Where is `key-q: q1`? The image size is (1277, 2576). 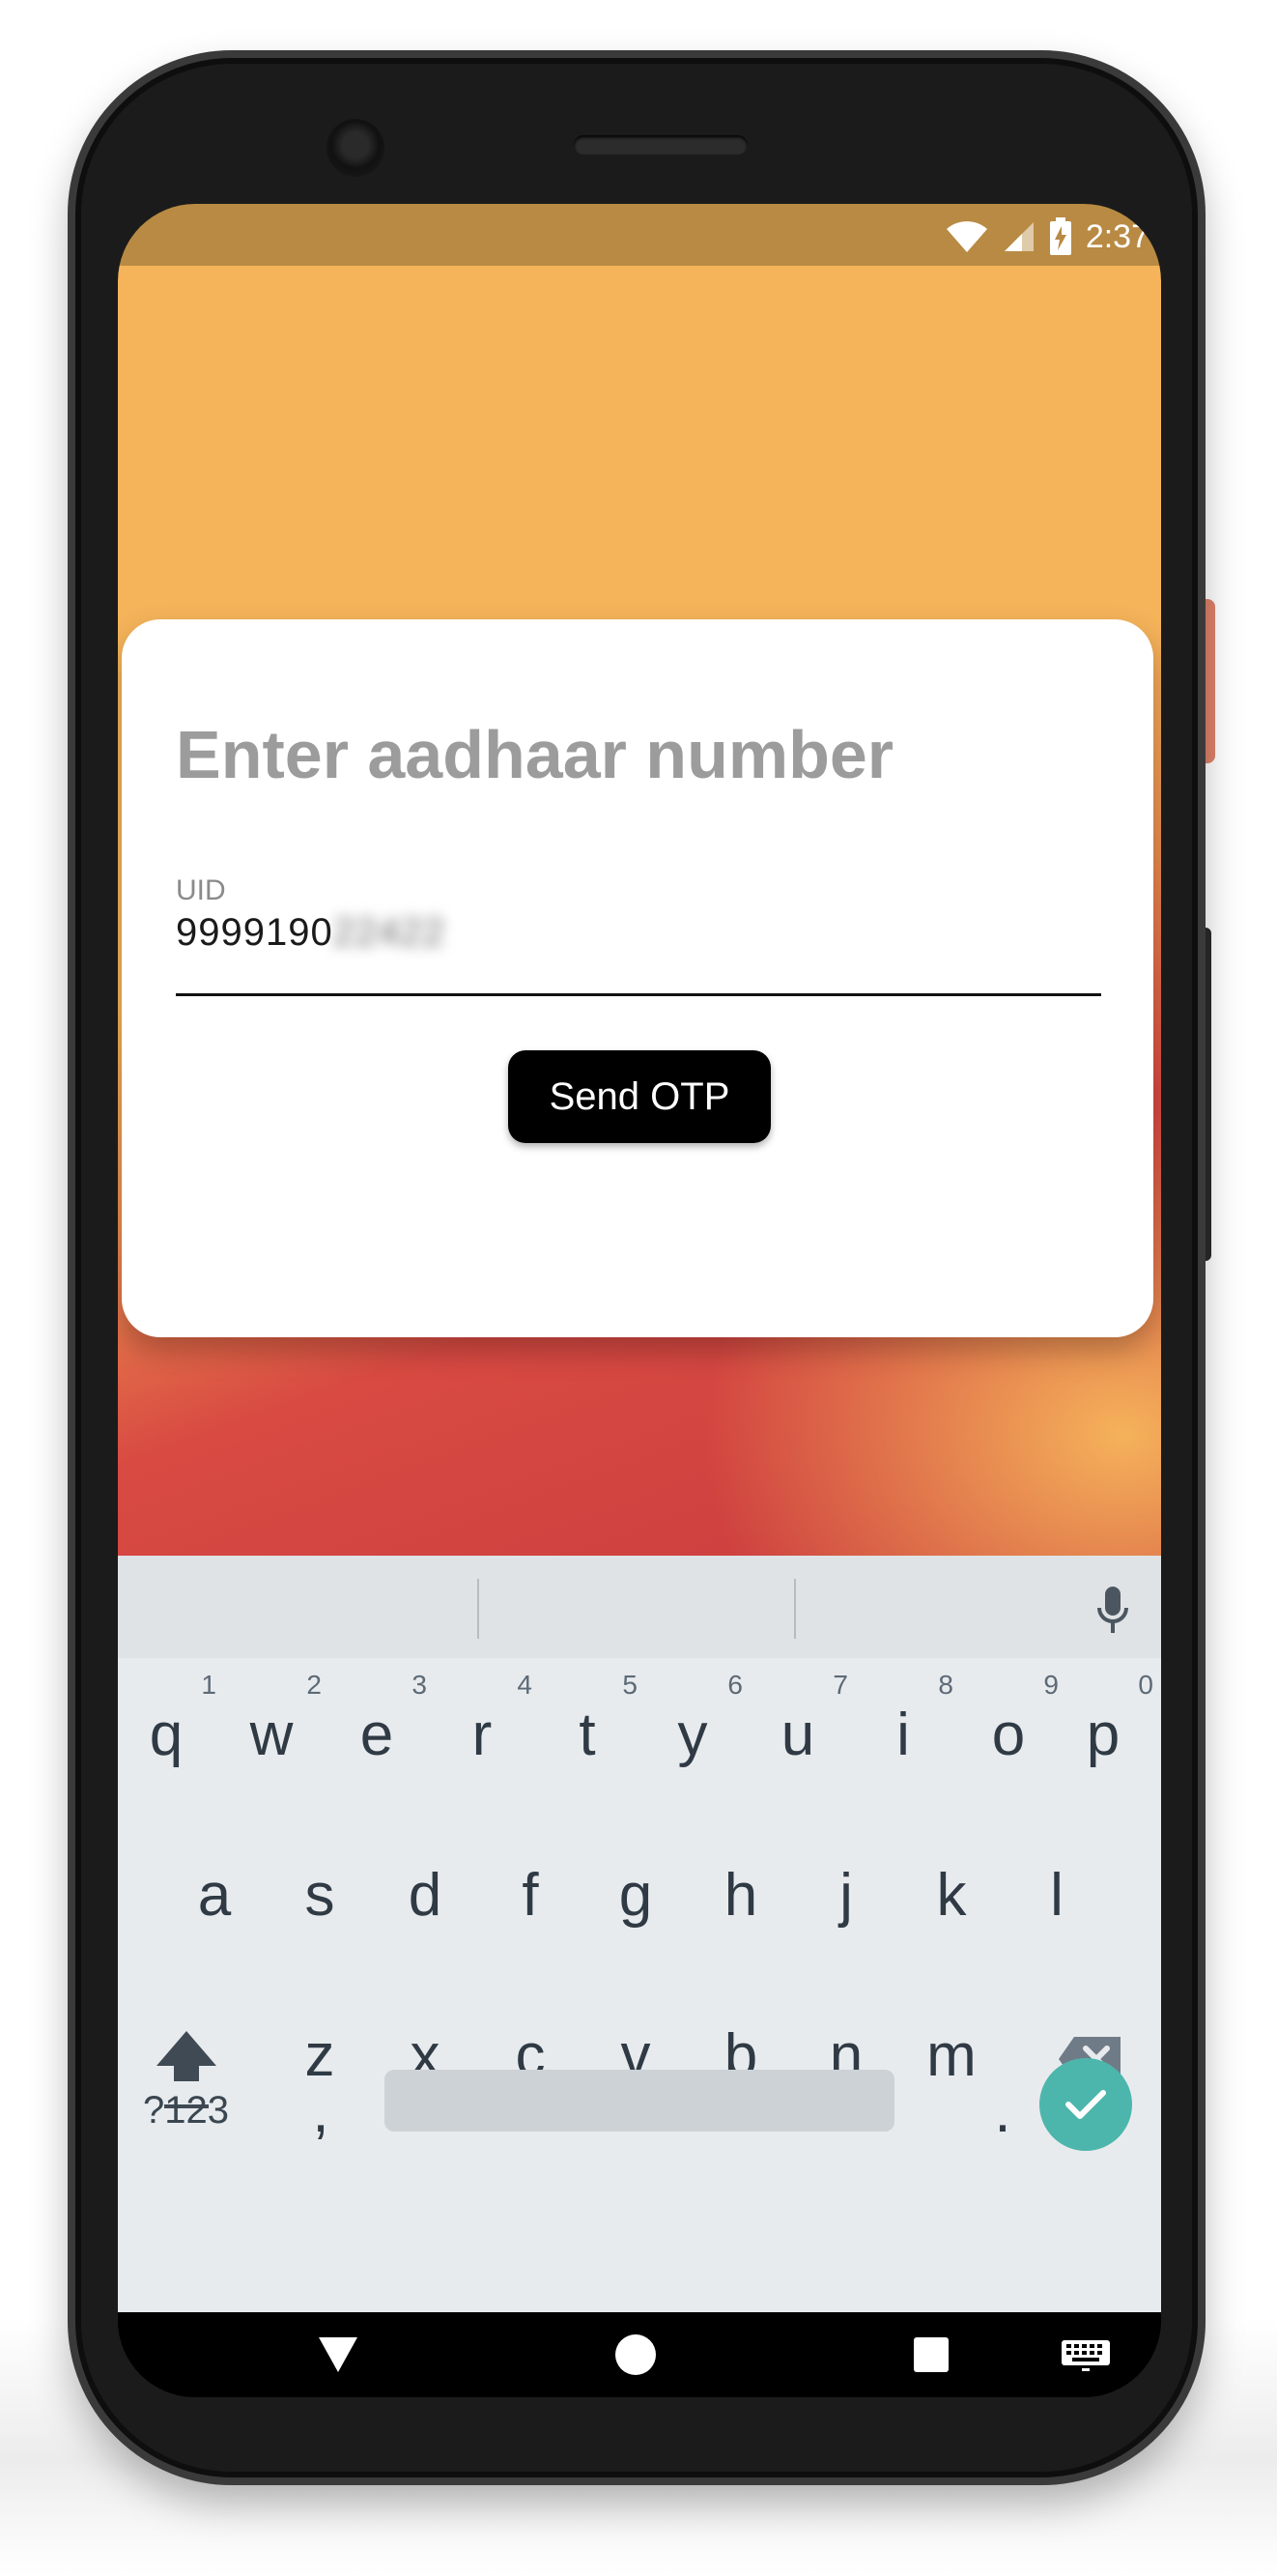
key-q: q1 is located at coordinates (167, 1720).